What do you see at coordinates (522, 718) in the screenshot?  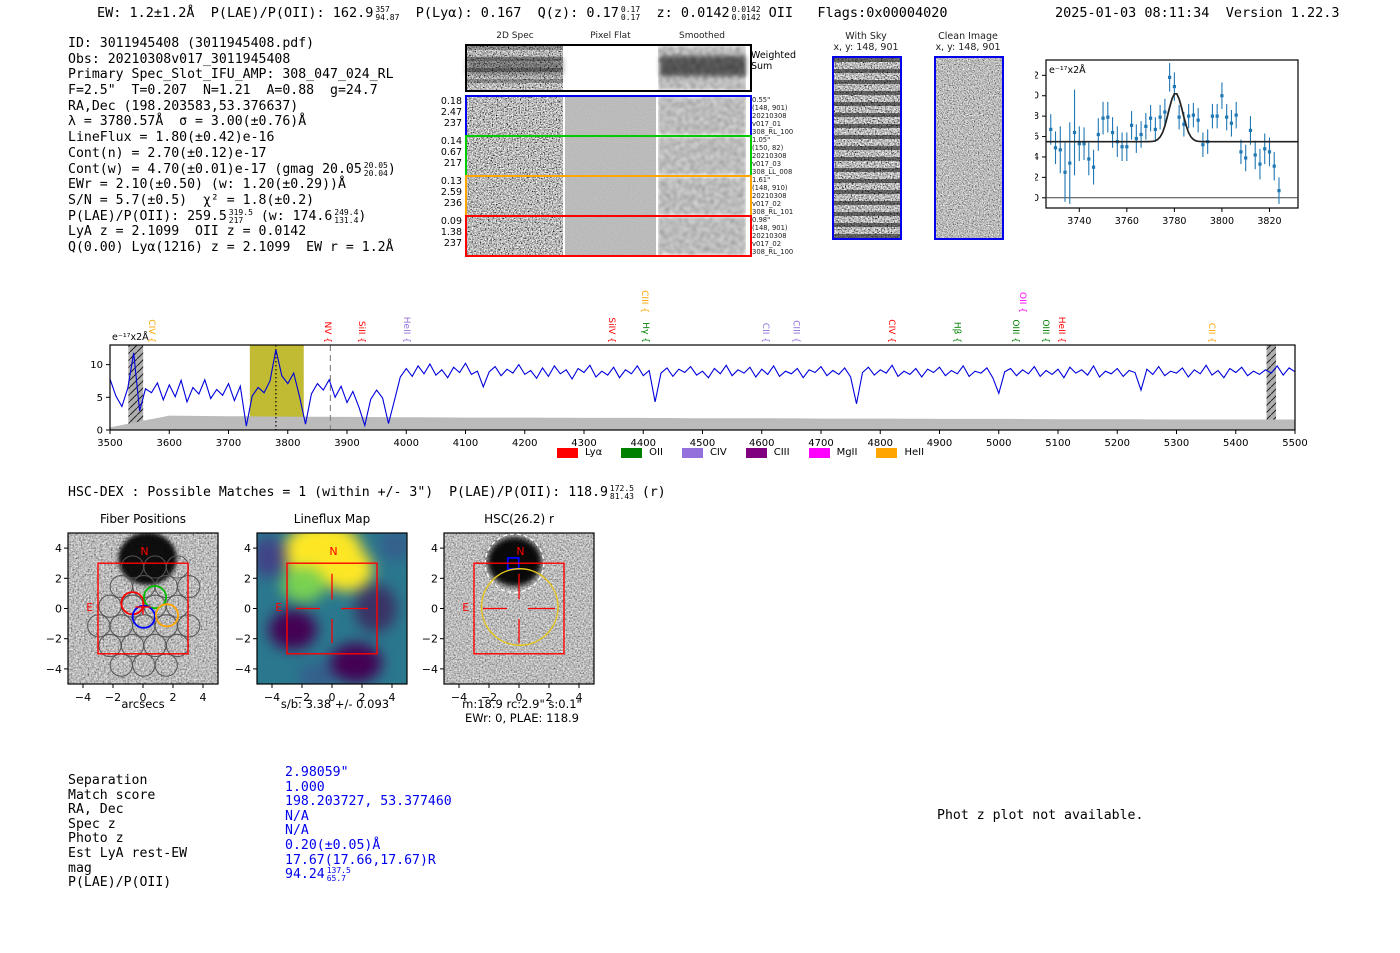 I see `hsc-caption-2: EWr: 0, PLAE: 118.9` at bounding box center [522, 718].